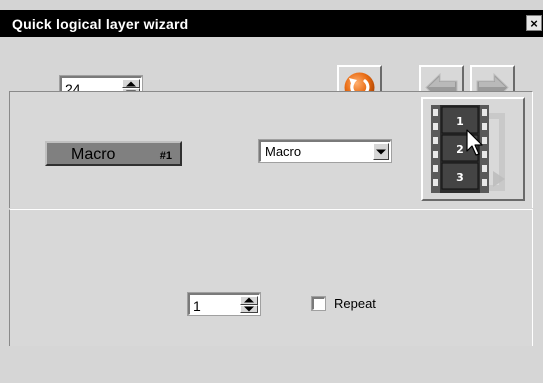 The width and height of the screenshot is (543, 383). What do you see at coordinates (318, 303) in the screenshot?
I see `repeat-checkbox` at bounding box center [318, 303].